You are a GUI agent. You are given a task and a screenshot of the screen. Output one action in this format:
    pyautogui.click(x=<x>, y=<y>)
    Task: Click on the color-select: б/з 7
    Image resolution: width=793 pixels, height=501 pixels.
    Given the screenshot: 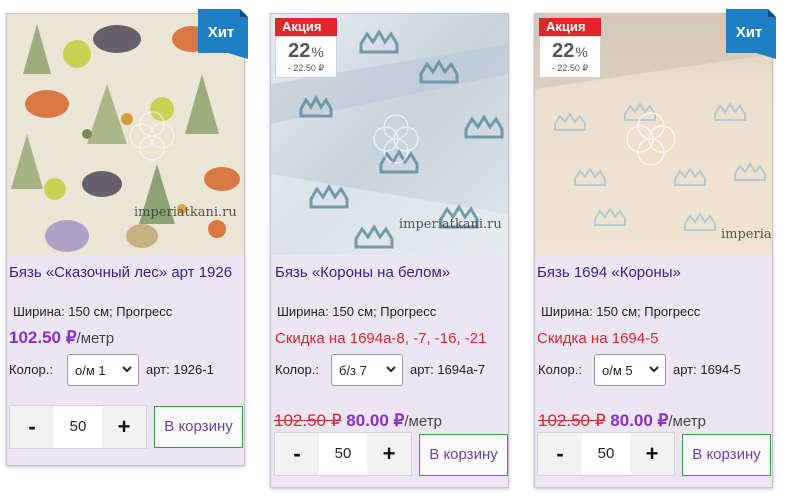 What is the action you would take?
    pyautogui.click(x=367, y=370)
    